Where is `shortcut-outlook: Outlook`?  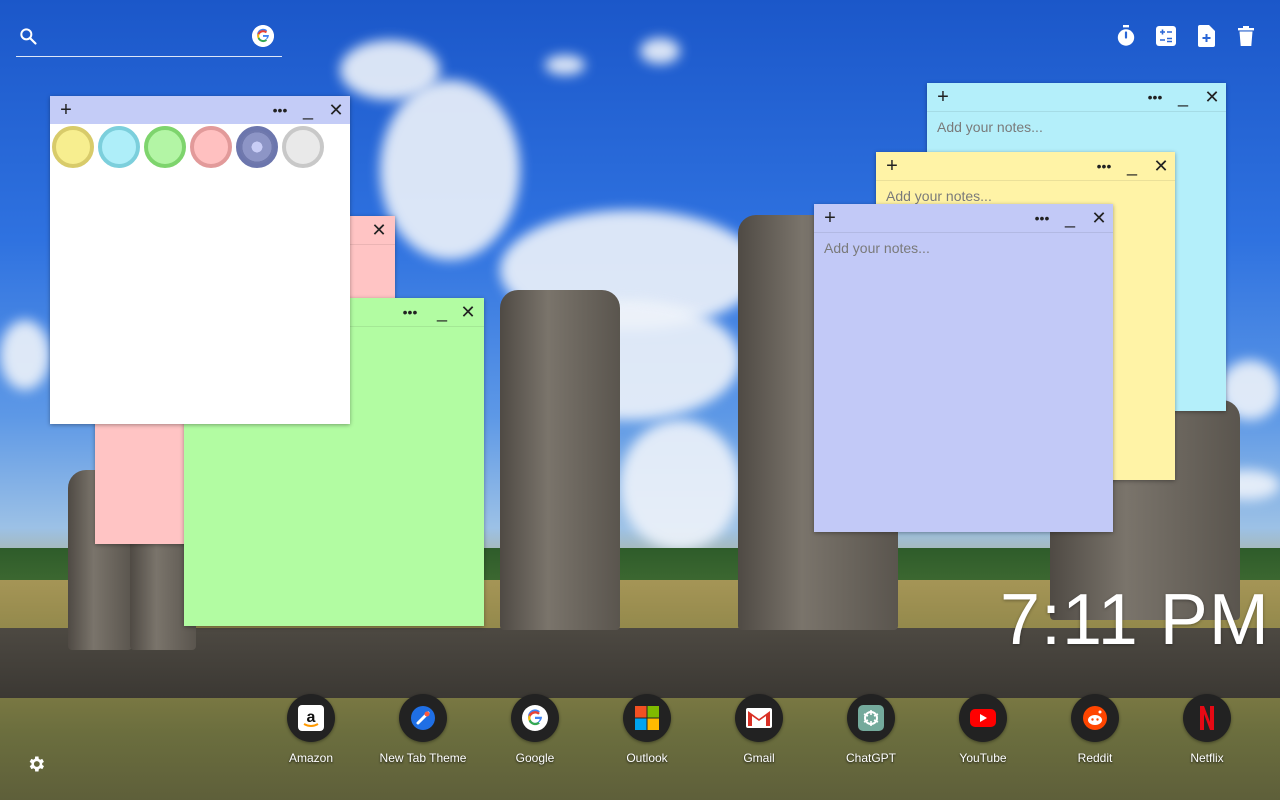
shortcut-outlook: Outlook is located at coordinates (647, 729).